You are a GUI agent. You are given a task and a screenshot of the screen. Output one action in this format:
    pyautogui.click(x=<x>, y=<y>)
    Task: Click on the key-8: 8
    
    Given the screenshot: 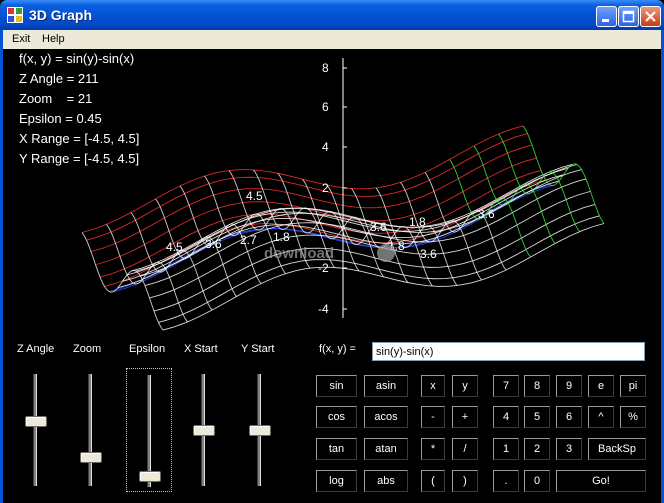 What is the action you would take?
    pyautogui.click(x=537, y=386)
    